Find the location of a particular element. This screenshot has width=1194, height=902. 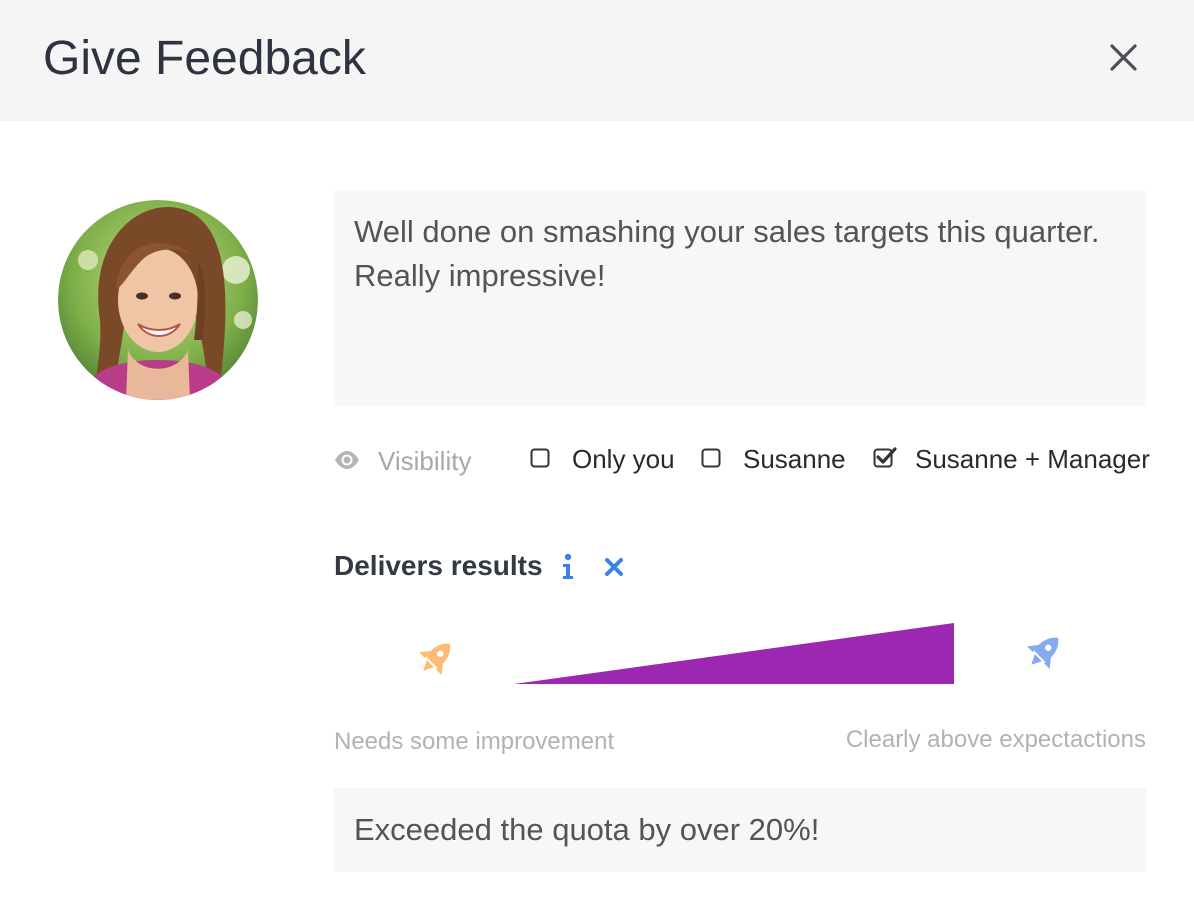

rating-slider-fill is located at coordinates (734, 653).